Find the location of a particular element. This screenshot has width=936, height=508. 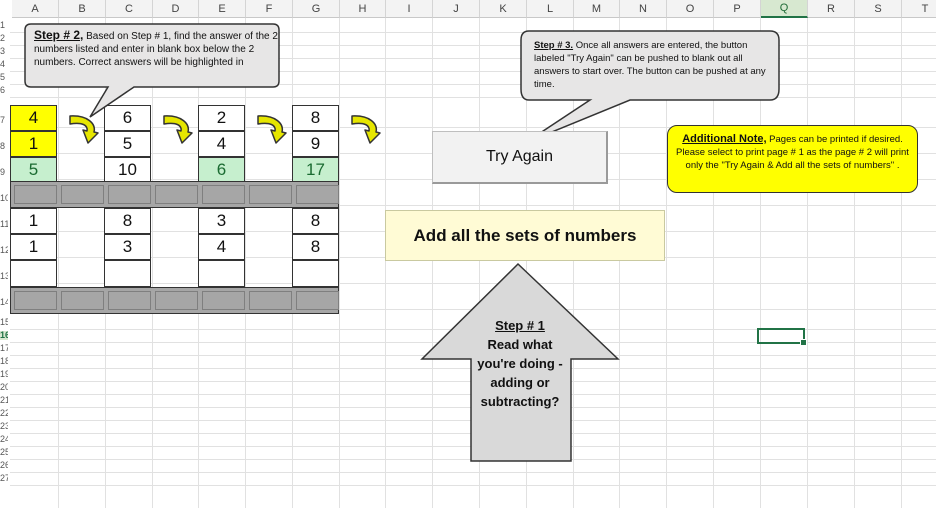

row-header-14: 14 is located at coordinates (4, 302).